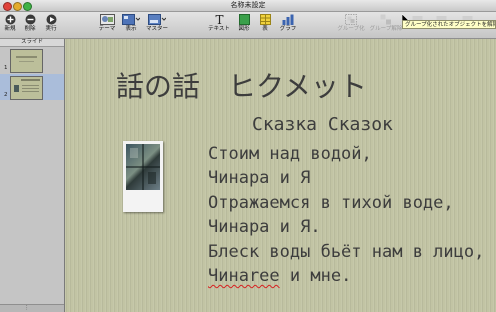 The image size is (496, 312). I want to click on text-icon: T, so click(219, 19).